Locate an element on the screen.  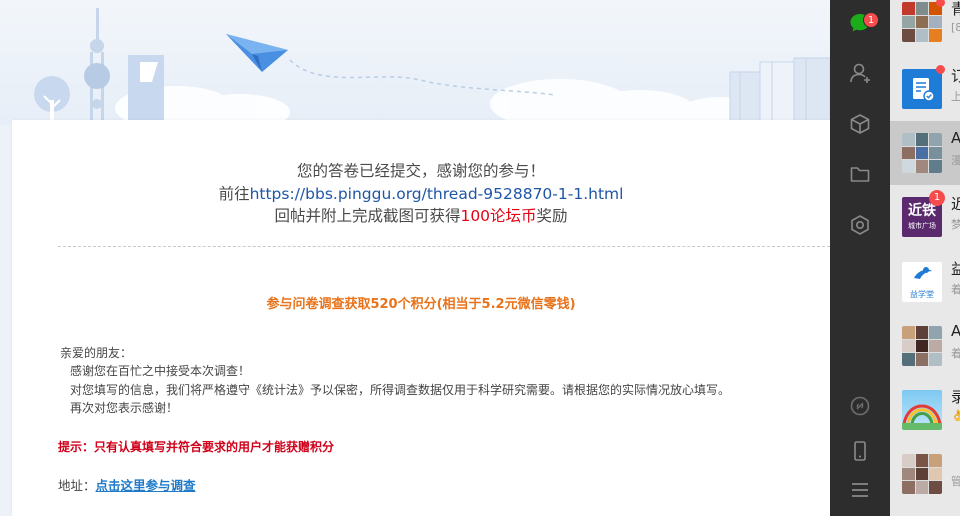
goto-prefix: 前往 is located at coordinates (234, 193).